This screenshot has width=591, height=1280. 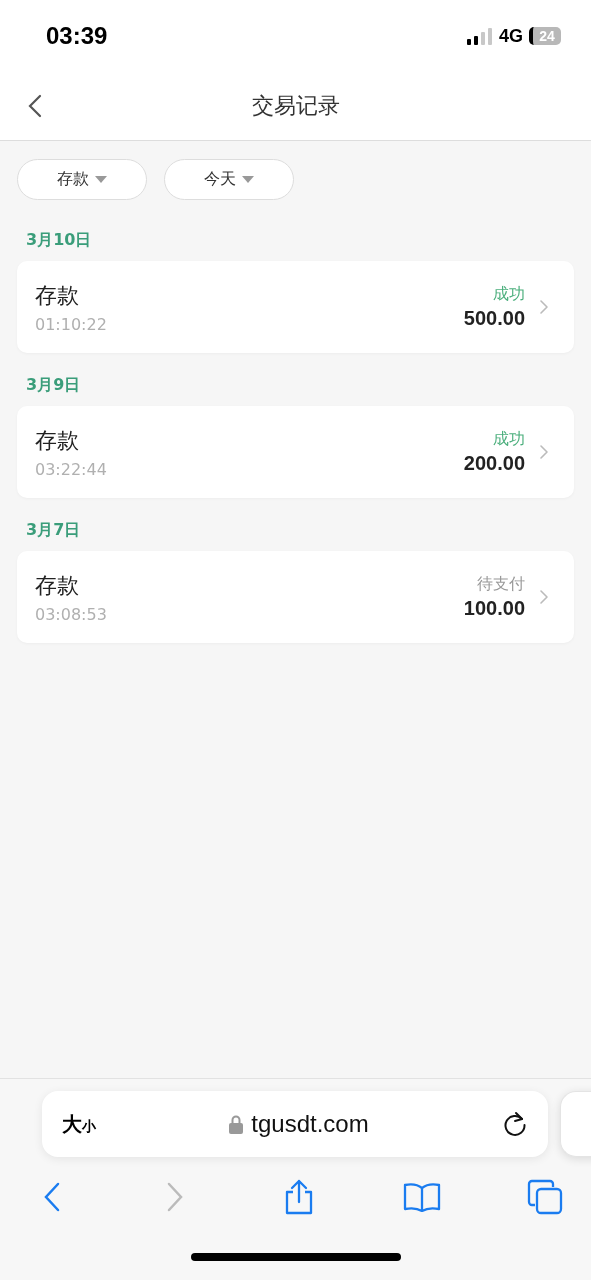 I want to click on lock-icon, so click(x=236, y=1124).